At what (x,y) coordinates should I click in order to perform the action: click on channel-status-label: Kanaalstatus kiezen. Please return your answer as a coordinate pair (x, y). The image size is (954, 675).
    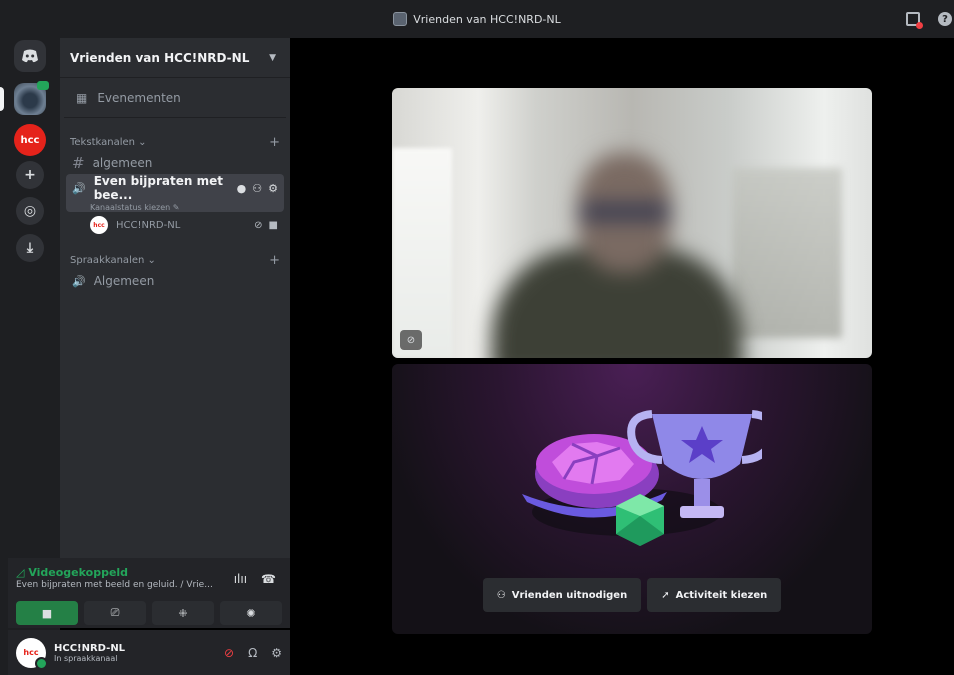
    Looking at the image, I should click on (130, 207).